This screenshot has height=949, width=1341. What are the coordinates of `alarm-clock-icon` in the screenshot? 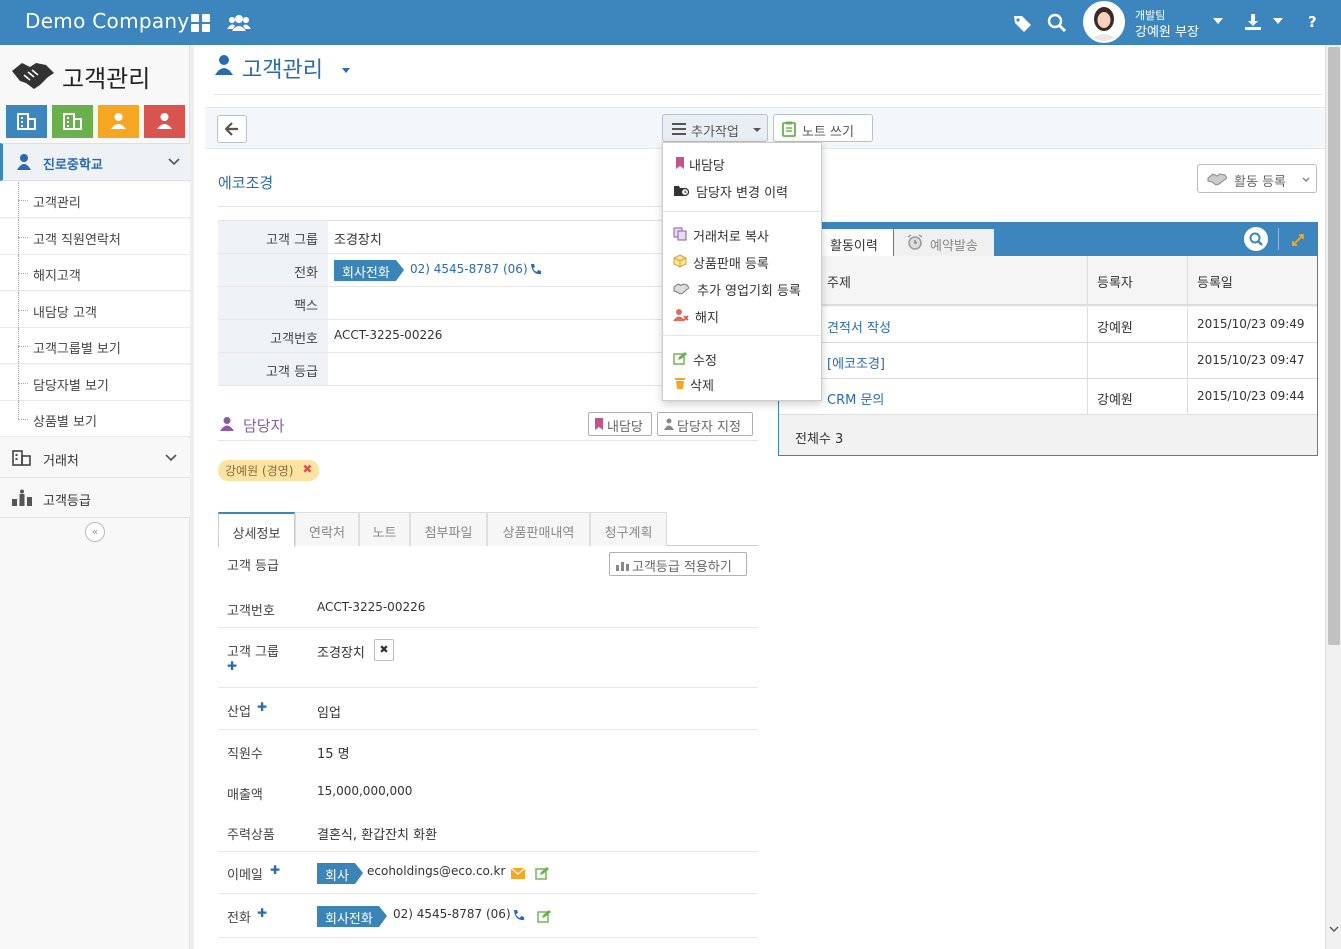 It's located at (915, 242).